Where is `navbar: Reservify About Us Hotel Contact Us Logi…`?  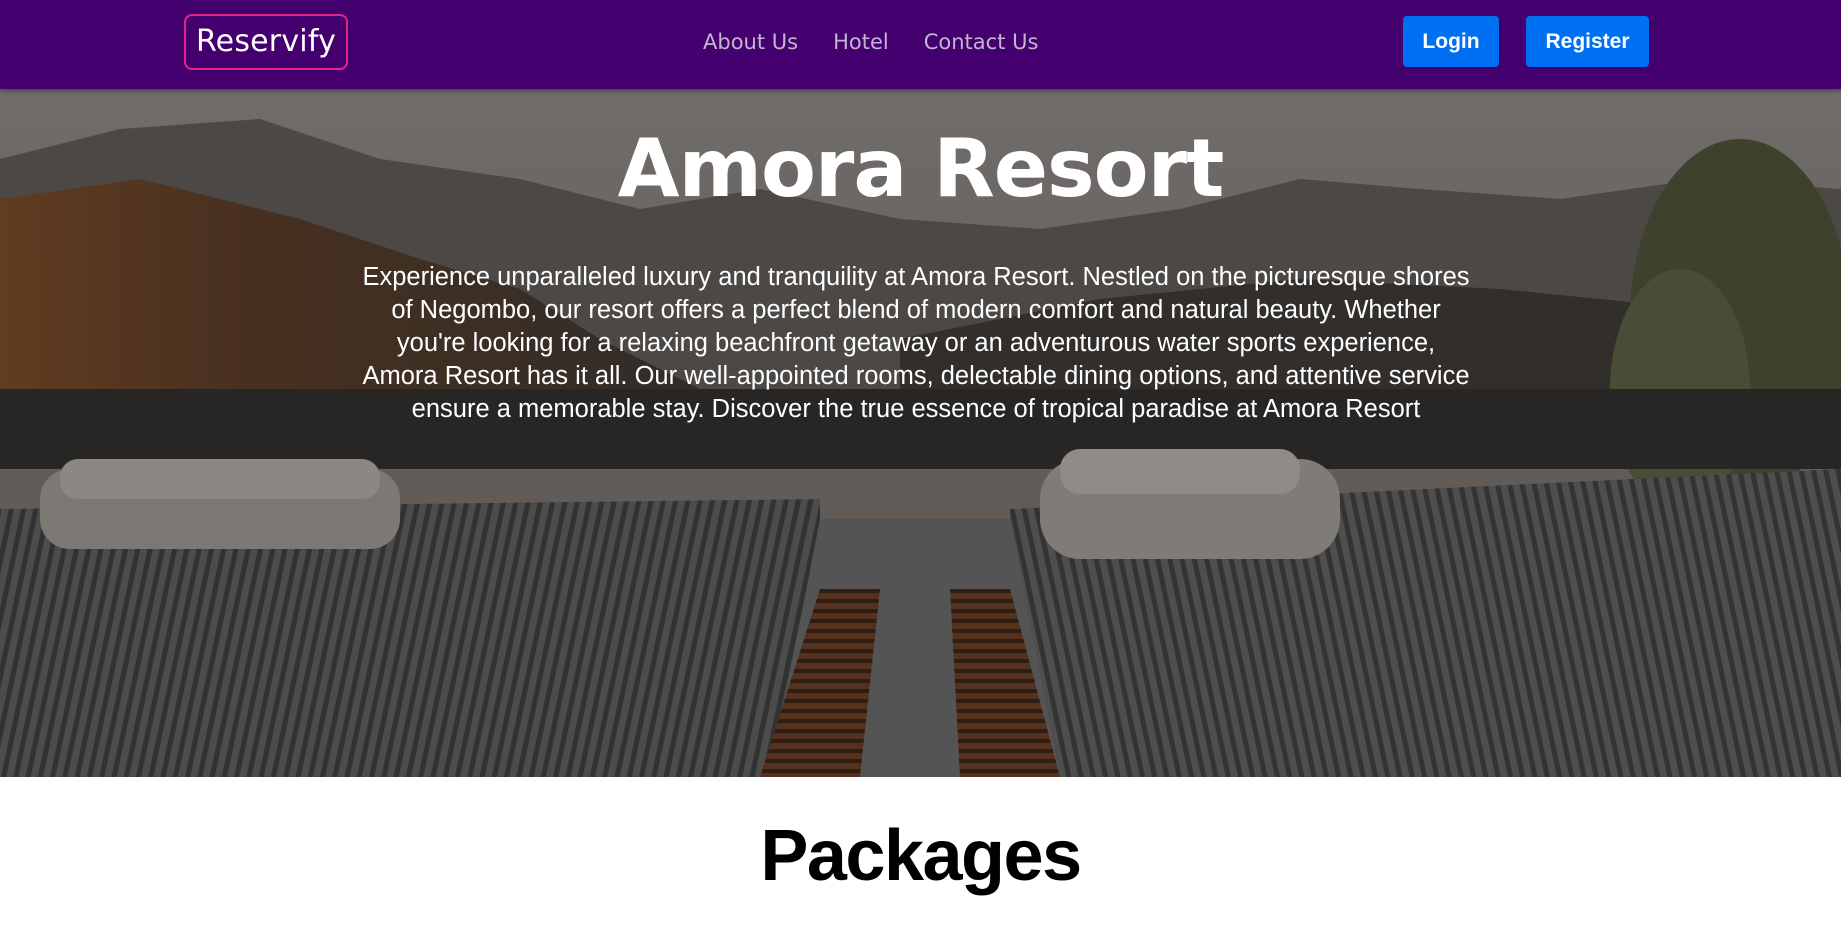 navbar: Reservify About Us Hotel Contact Us Logi… is located at coordinates (920, 44).